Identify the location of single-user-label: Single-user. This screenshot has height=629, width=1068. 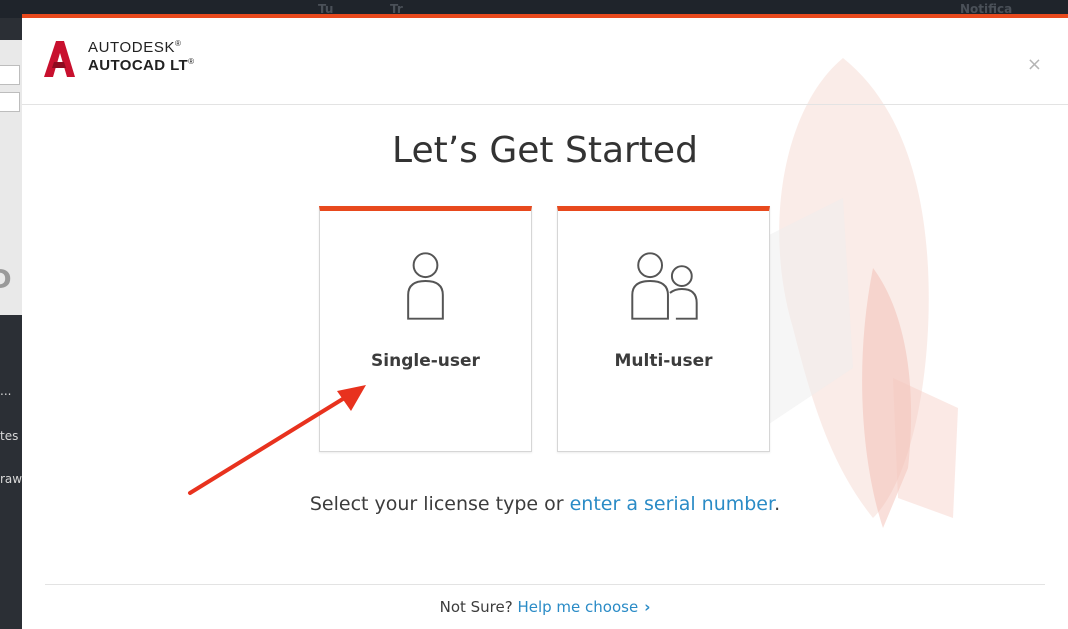
(425, 361).